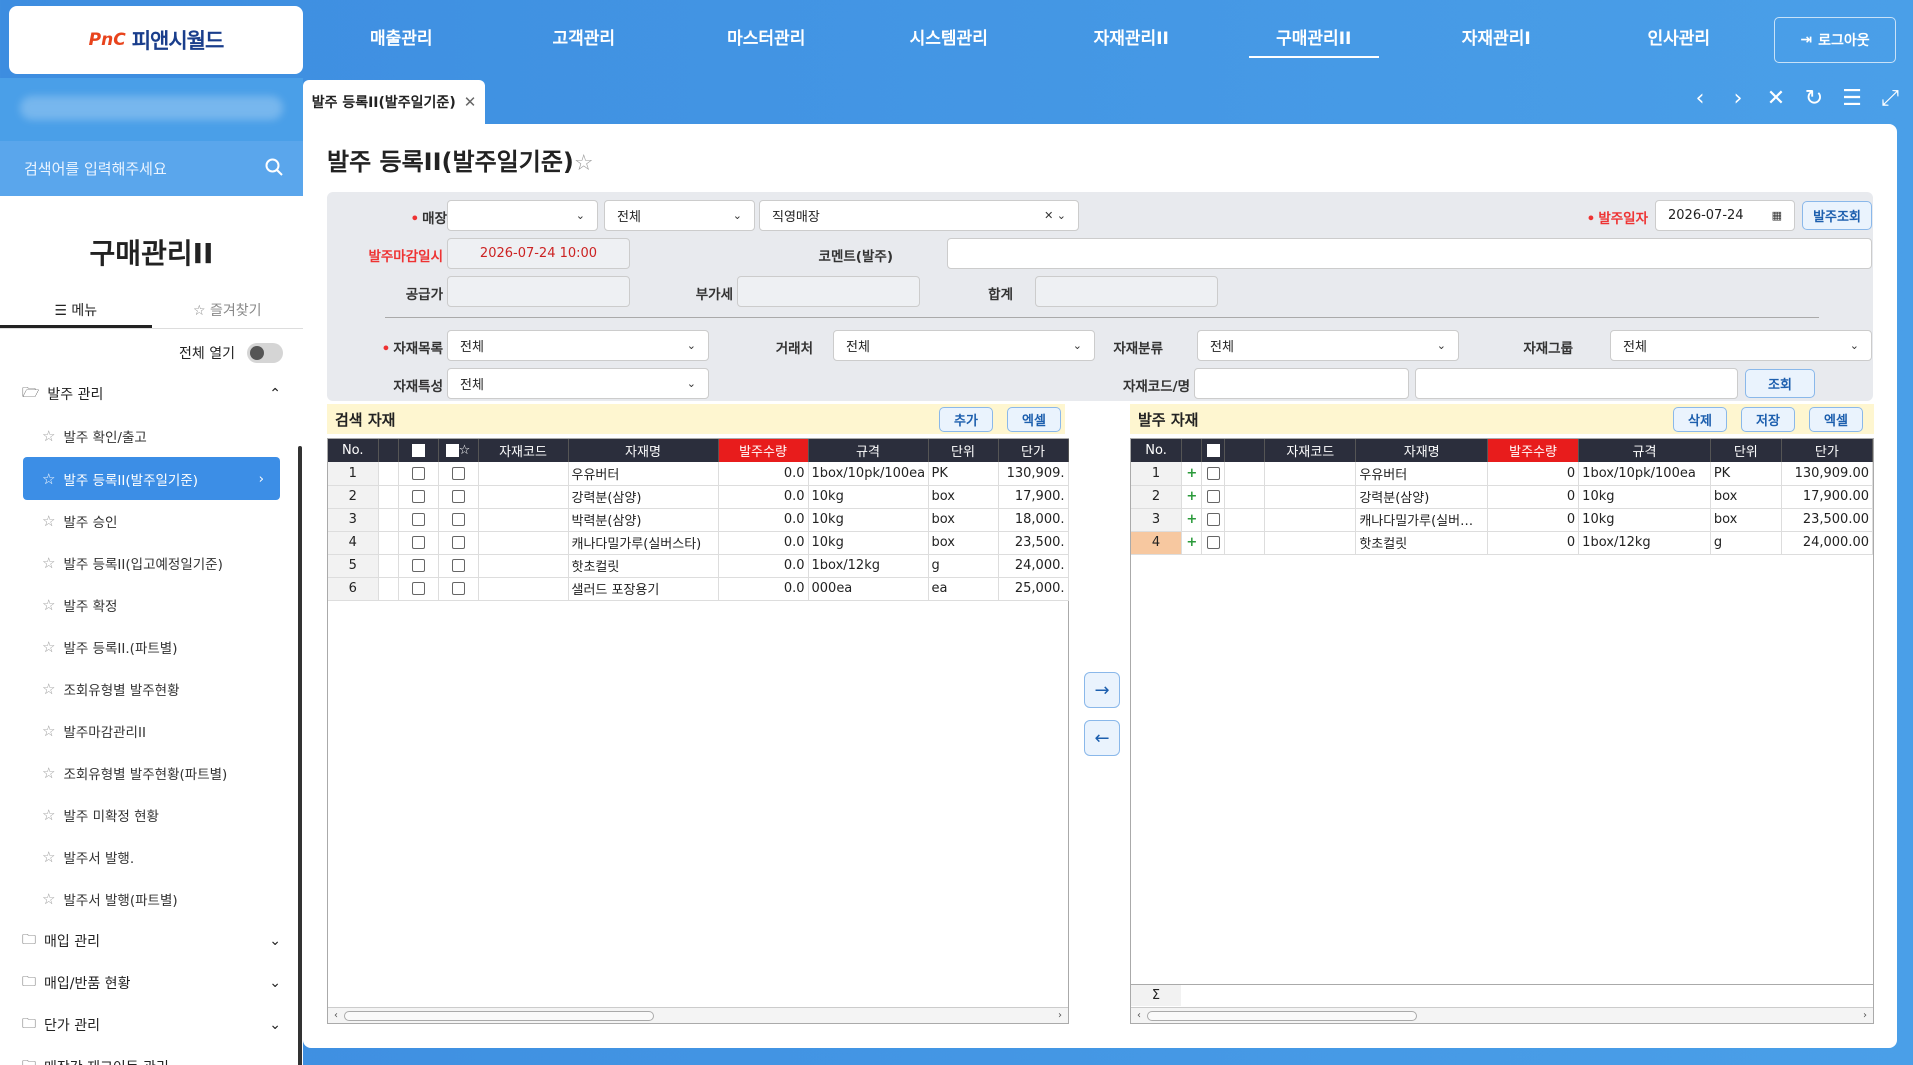  I want to click on logo: PnC 피앤시월드, so click(156, 40).